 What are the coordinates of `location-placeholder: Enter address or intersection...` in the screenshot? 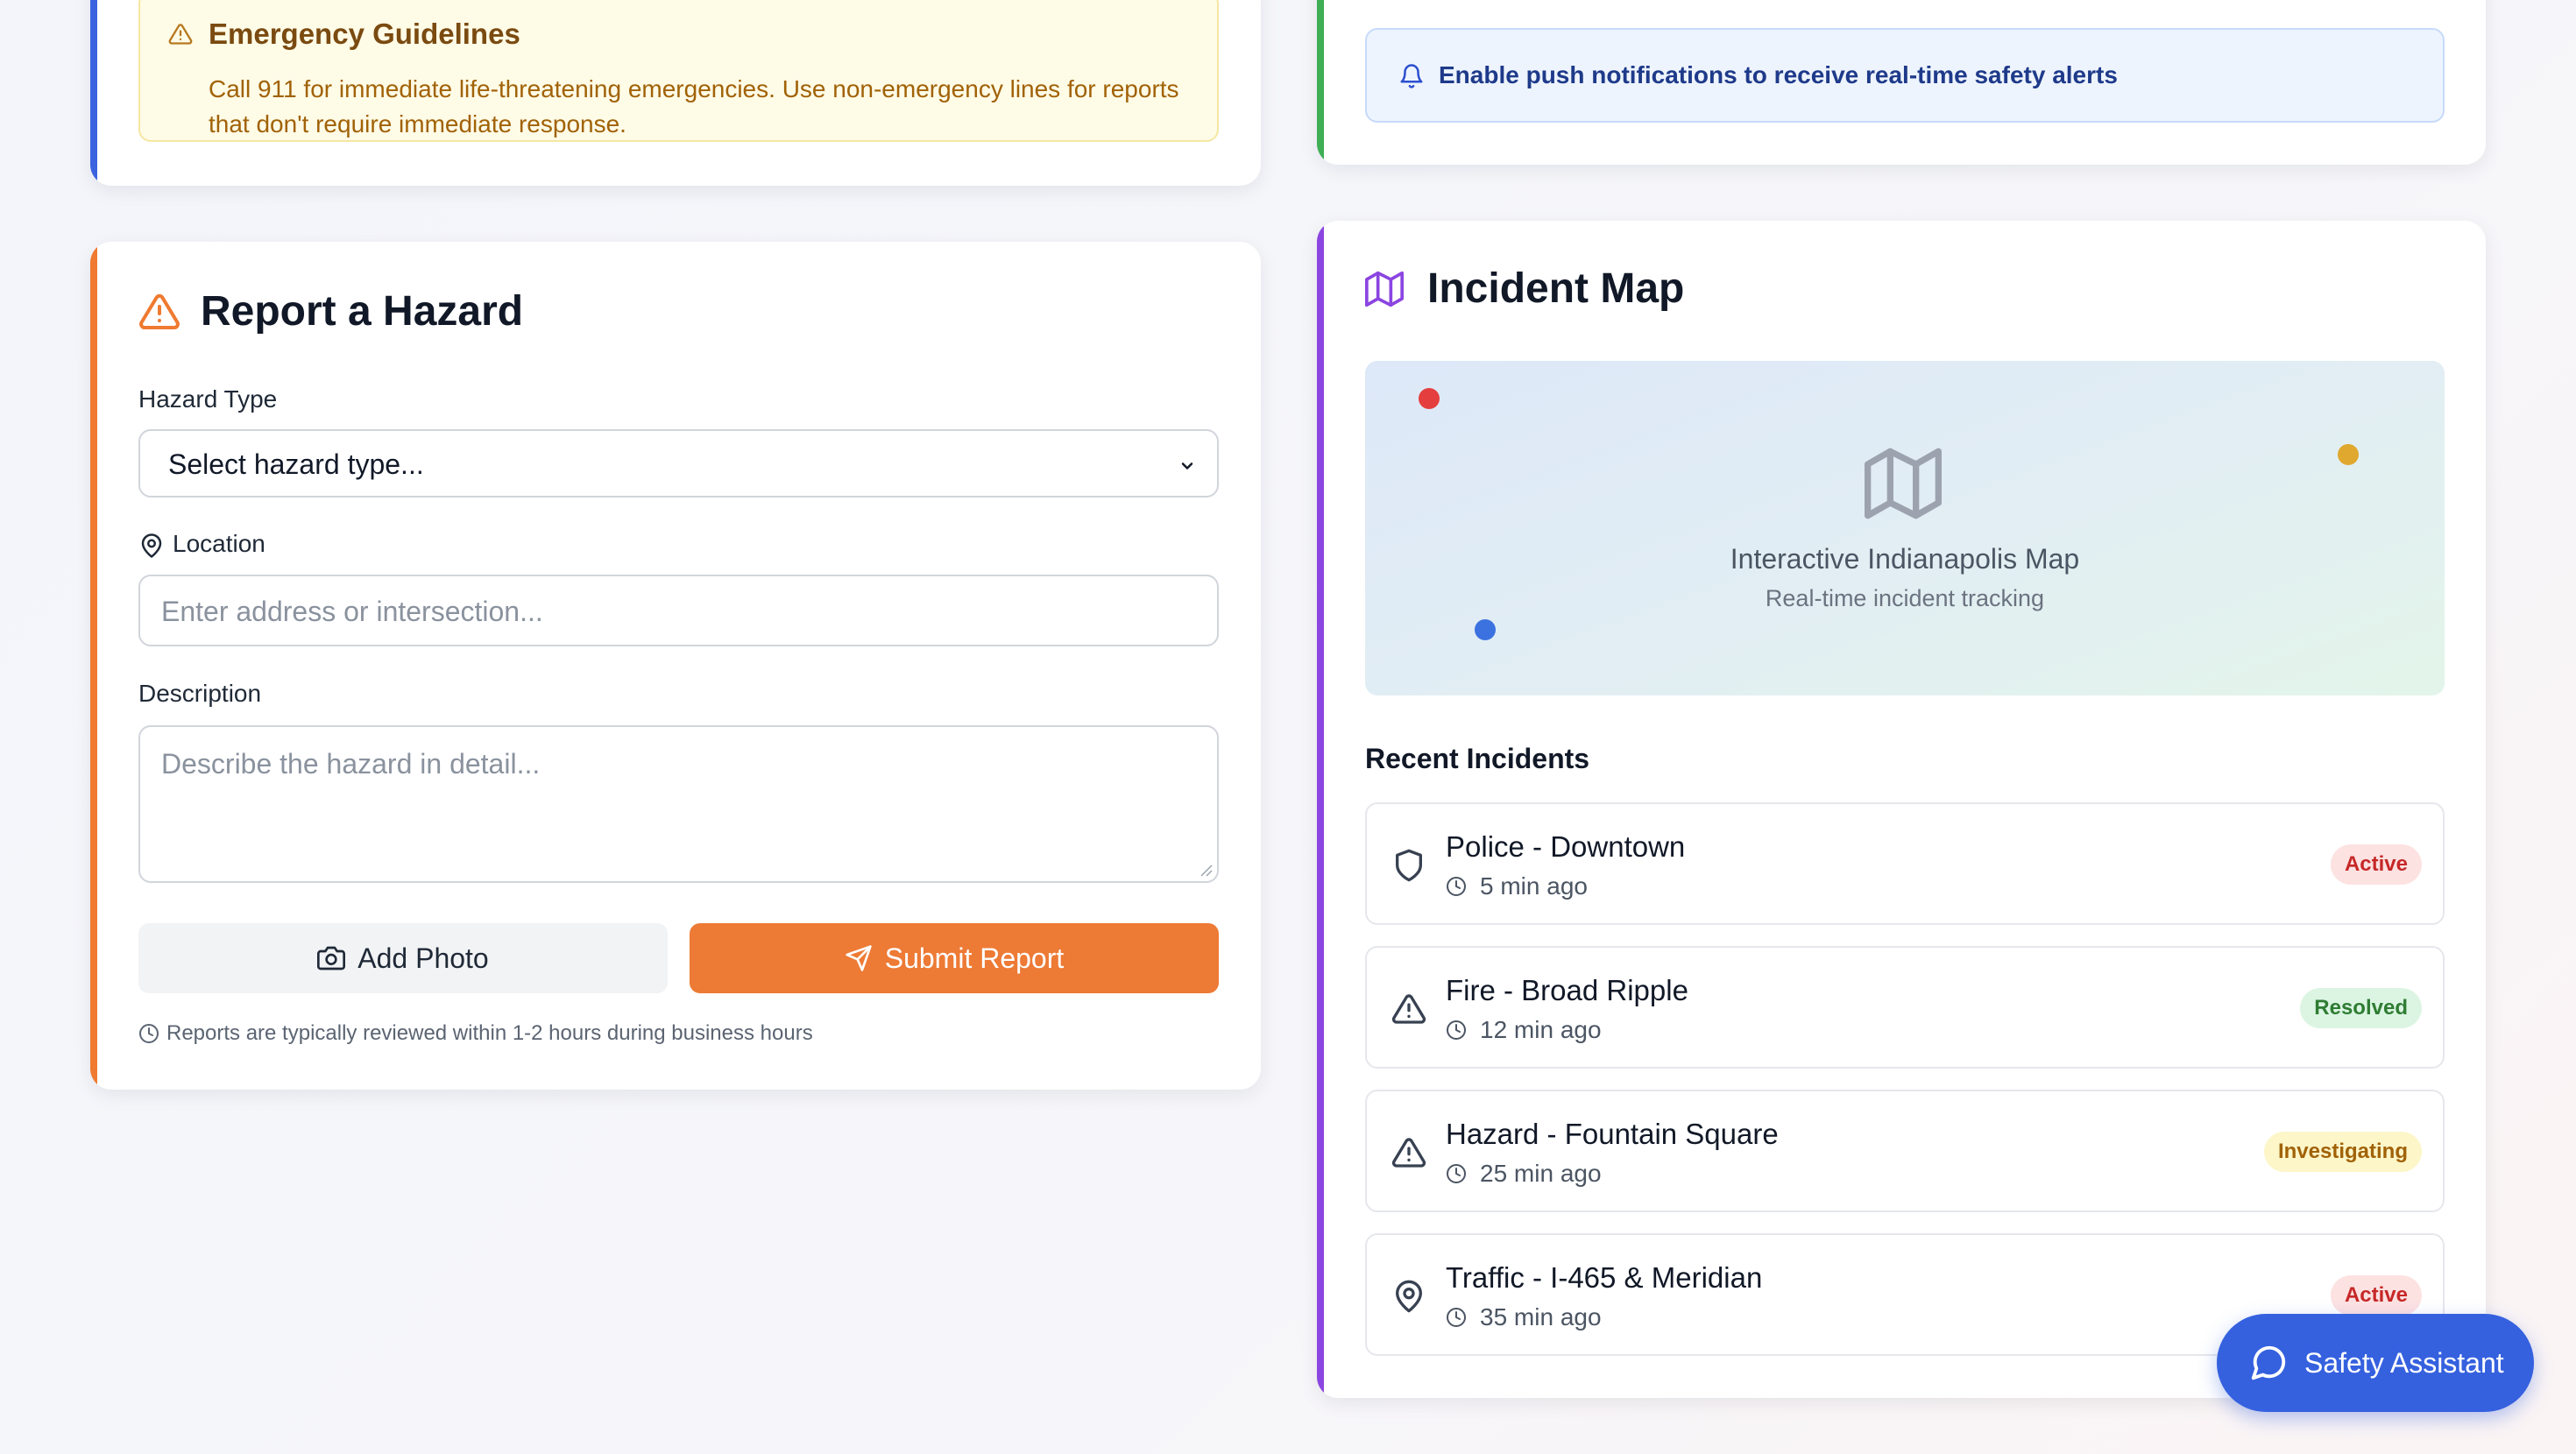 It's located at (352, 611).